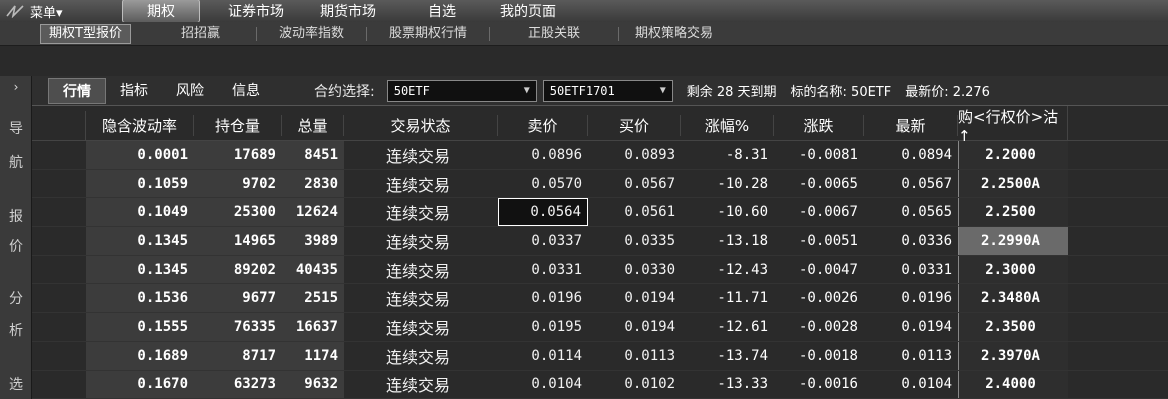 This screenshot has width=1168, height=399. I want to click on subnav-zhaozhaoying: 招招赢, so click(194, 33).